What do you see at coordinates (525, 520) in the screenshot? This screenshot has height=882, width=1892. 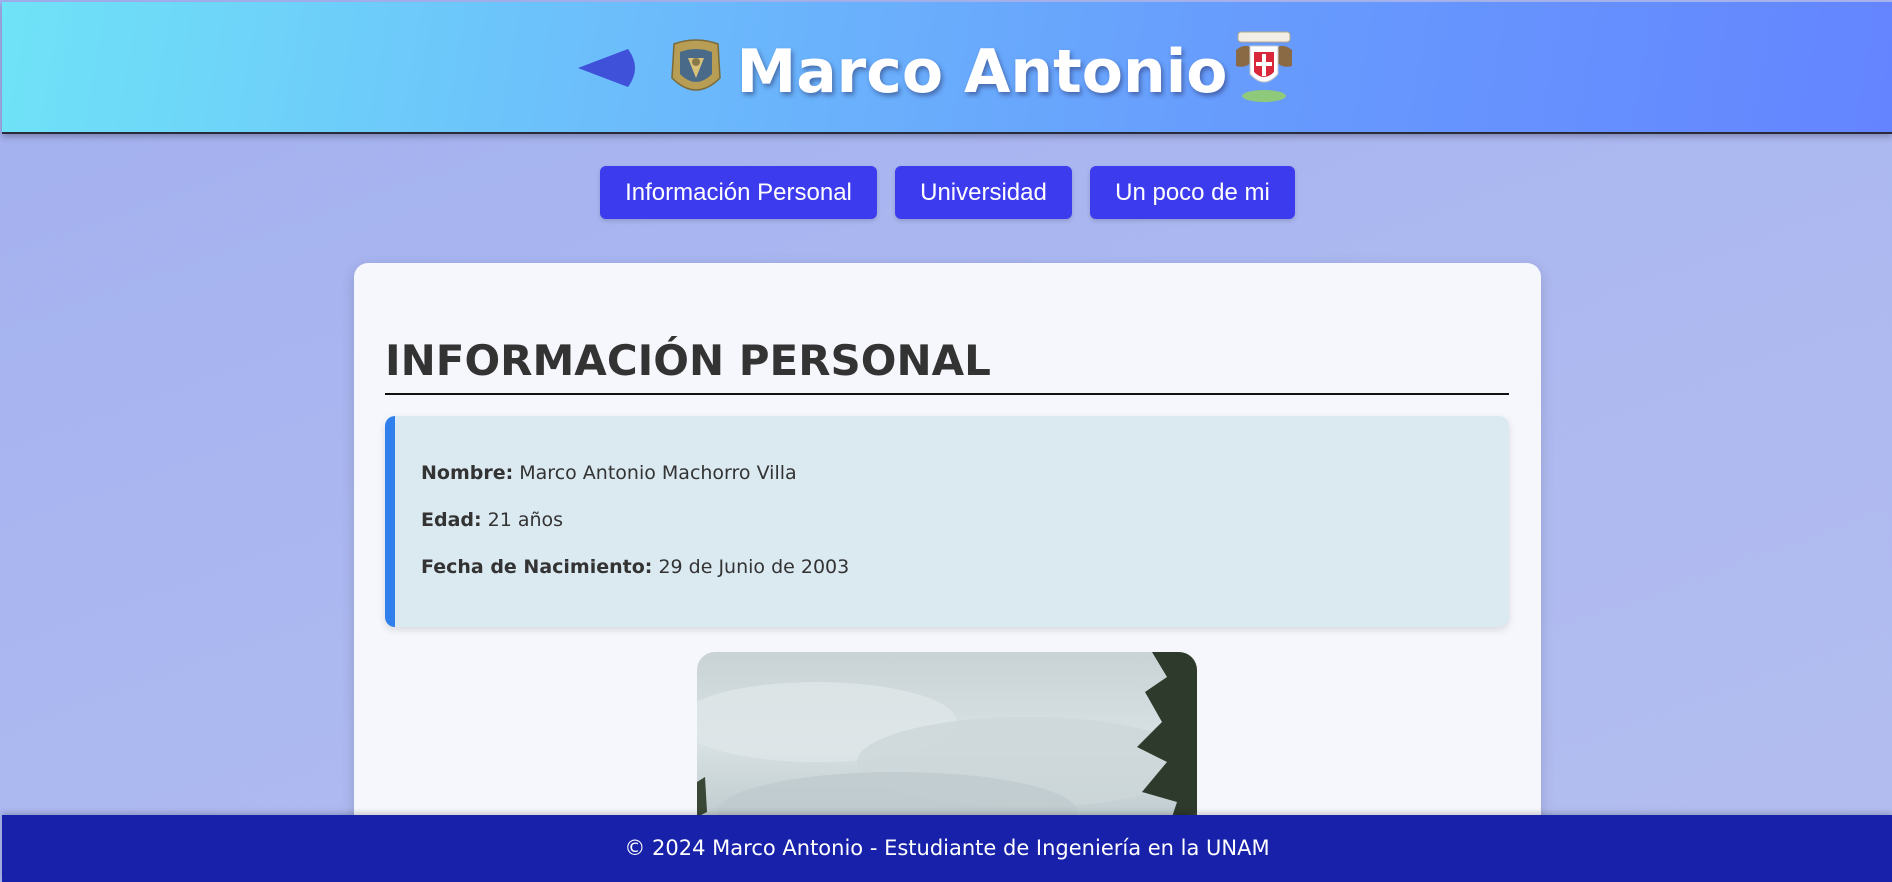 I see `info-edad-value: 21 años` at bounding box center [525, 520].